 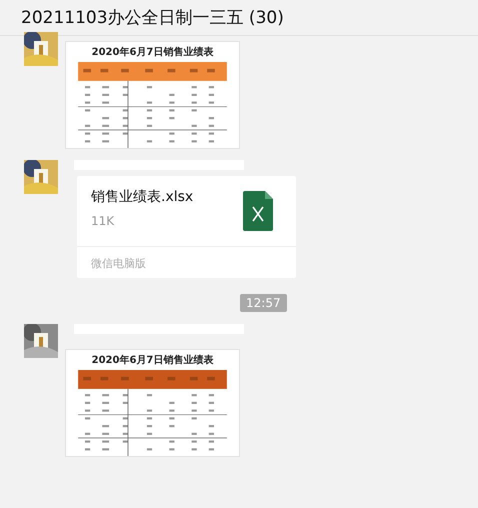 I want to click on timestamp: 12:57, so click(x=263, y=303).